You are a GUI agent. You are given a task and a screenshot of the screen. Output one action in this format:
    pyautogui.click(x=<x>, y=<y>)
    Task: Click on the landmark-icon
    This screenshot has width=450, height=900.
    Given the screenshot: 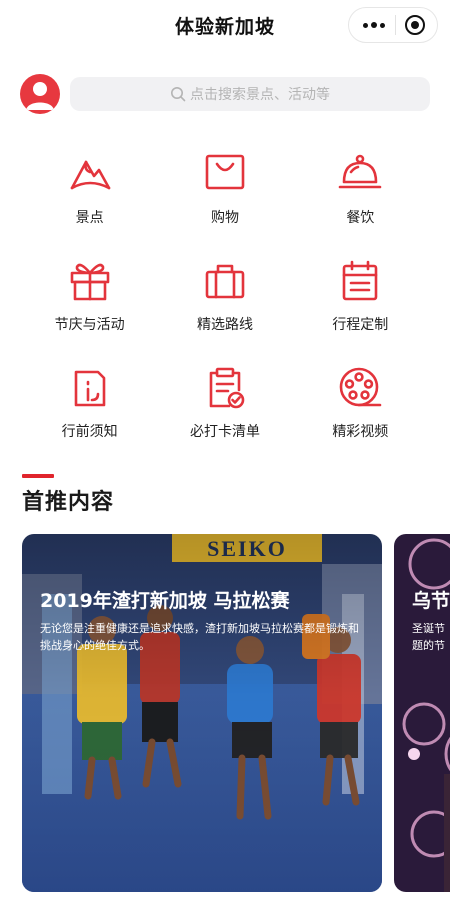 What is the action you would take?
    pyautogui.click(x=90, y=175)
    